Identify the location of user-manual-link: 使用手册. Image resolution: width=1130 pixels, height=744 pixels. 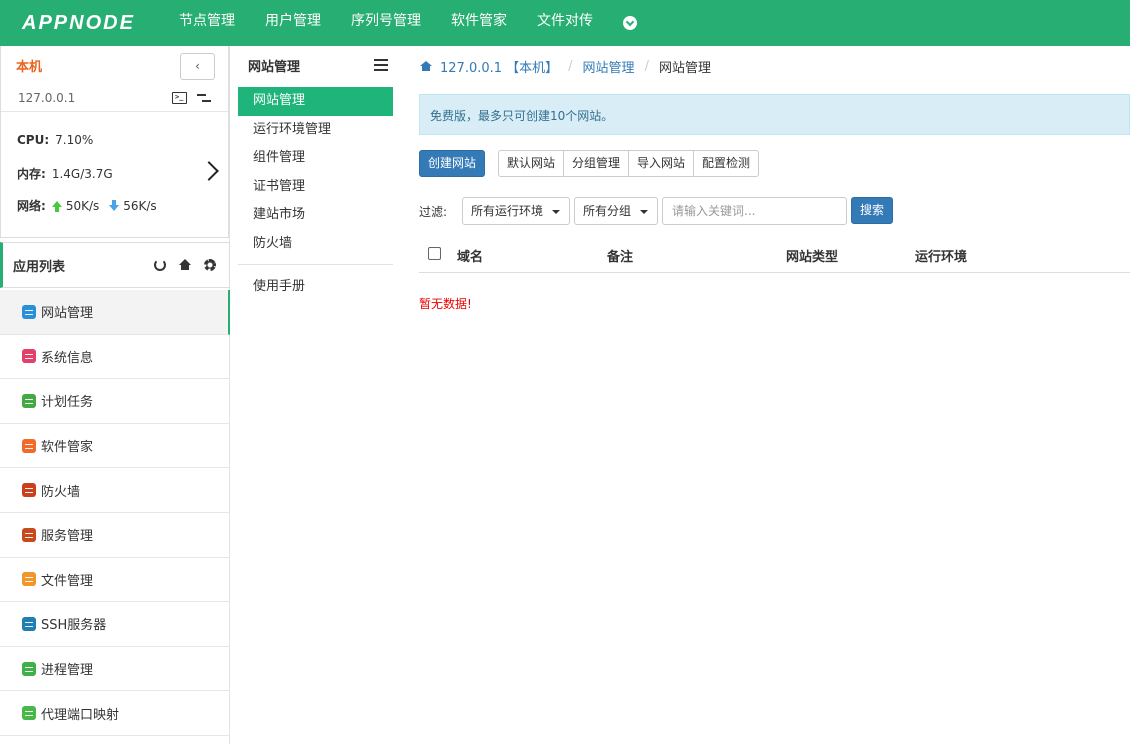
(279, 284).